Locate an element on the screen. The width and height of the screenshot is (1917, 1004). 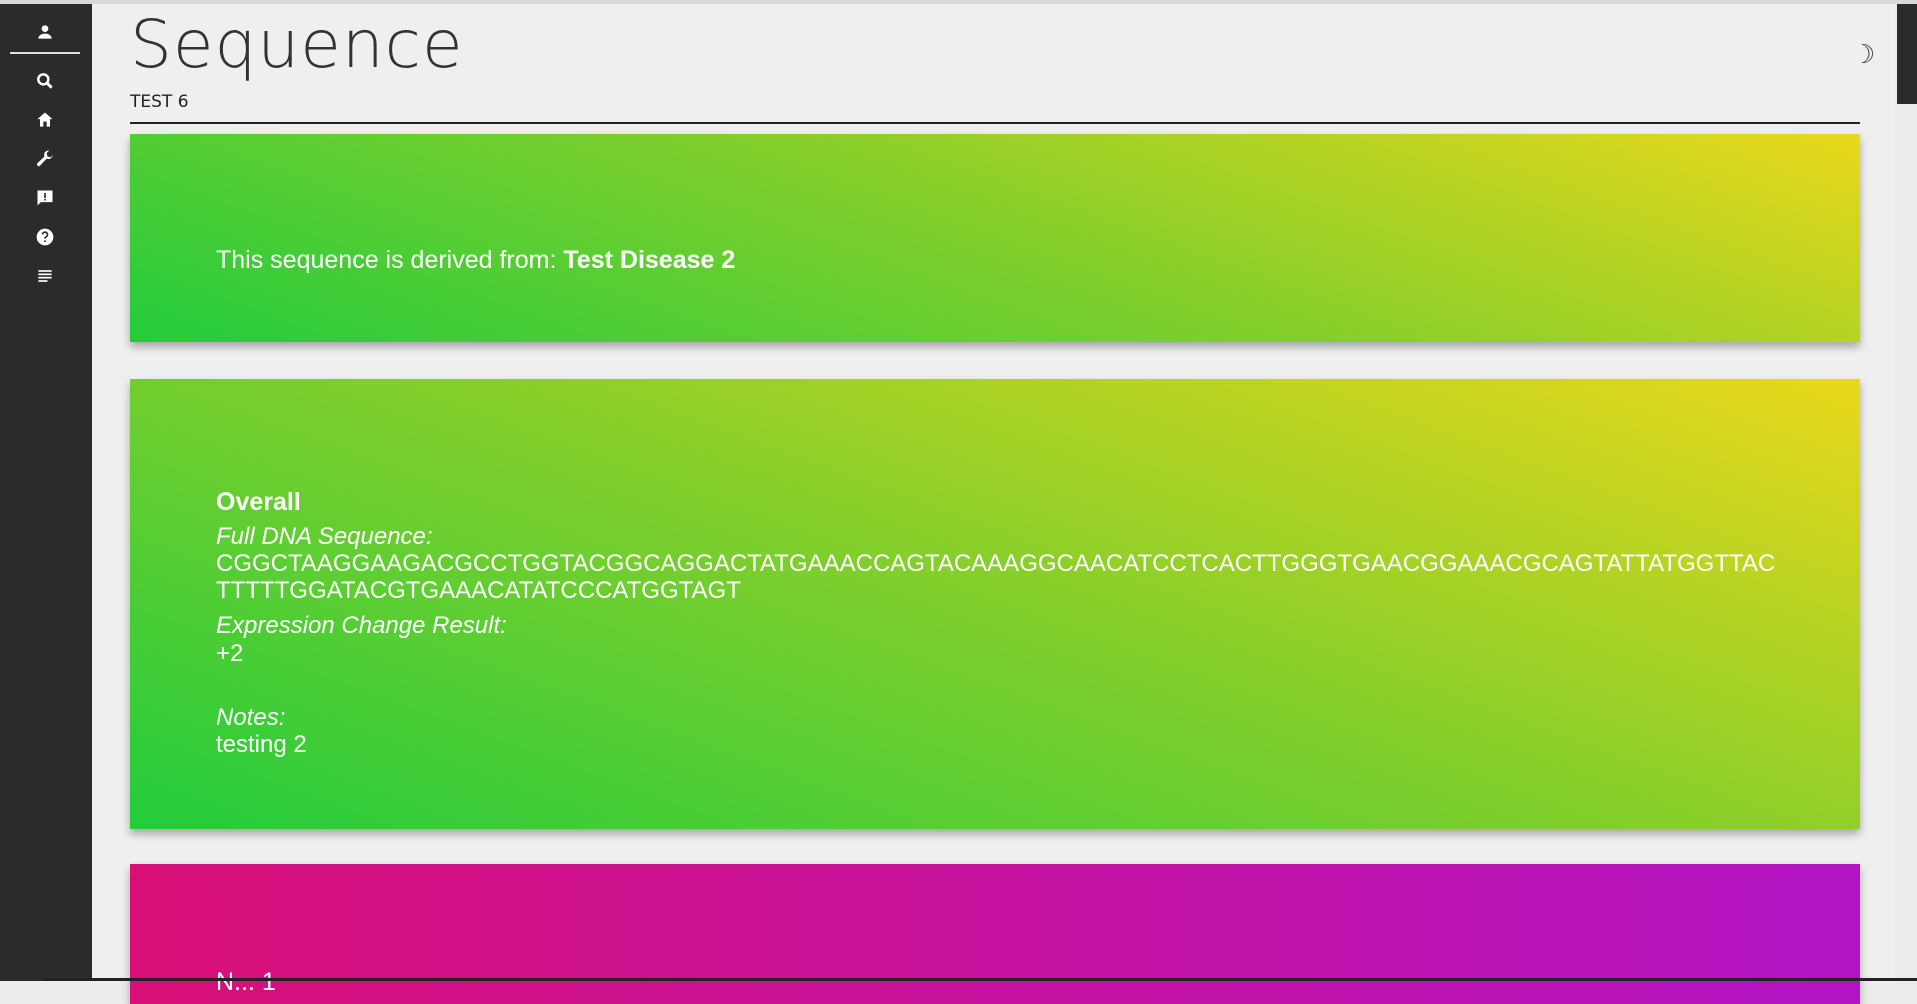
disease-name: Test Disease 2 is located at coordinates (649, 260).